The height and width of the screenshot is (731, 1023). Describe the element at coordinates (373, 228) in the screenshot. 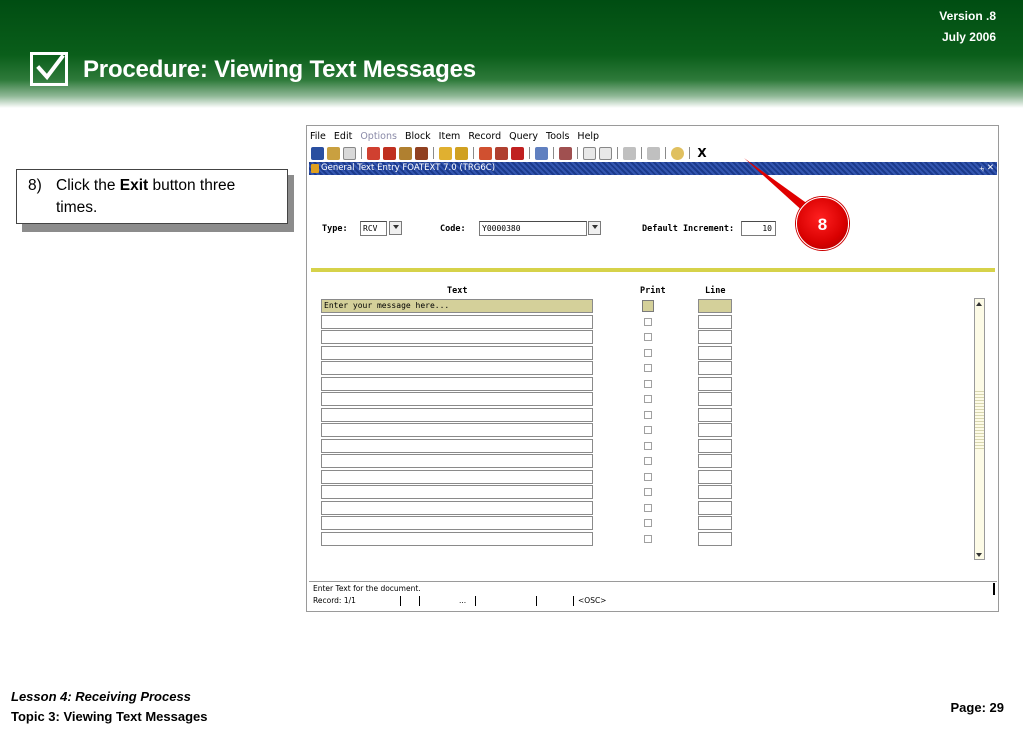

I see `type-field: RCV` at that location.